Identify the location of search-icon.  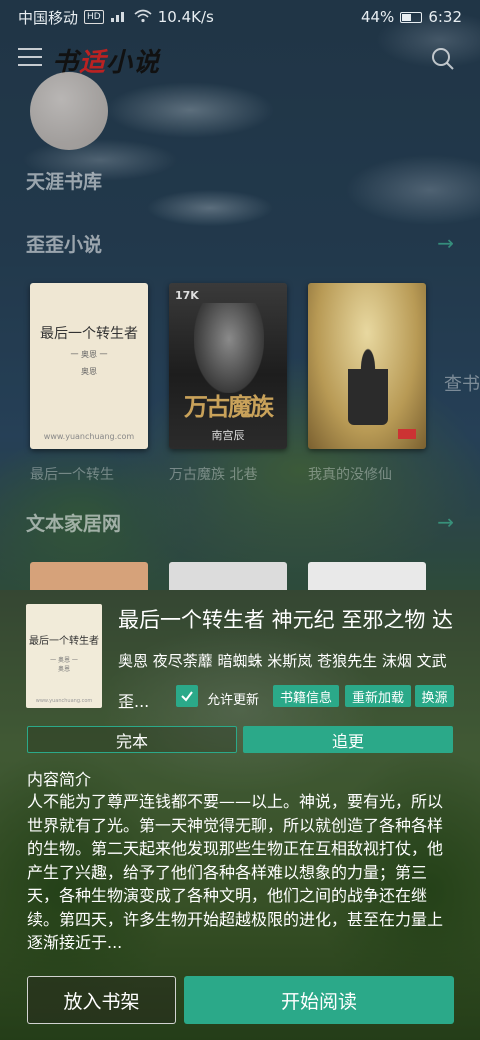
(443, 59).